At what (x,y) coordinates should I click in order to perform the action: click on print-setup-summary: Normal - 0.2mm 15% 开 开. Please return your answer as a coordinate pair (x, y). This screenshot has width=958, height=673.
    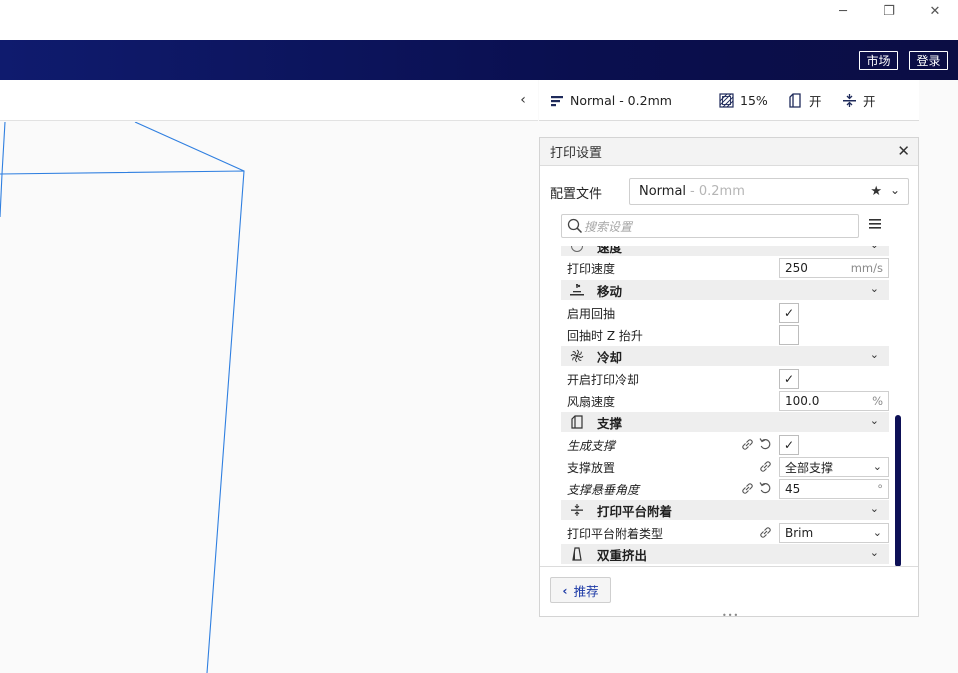
    Looking at the image, I should click on (729, 100).